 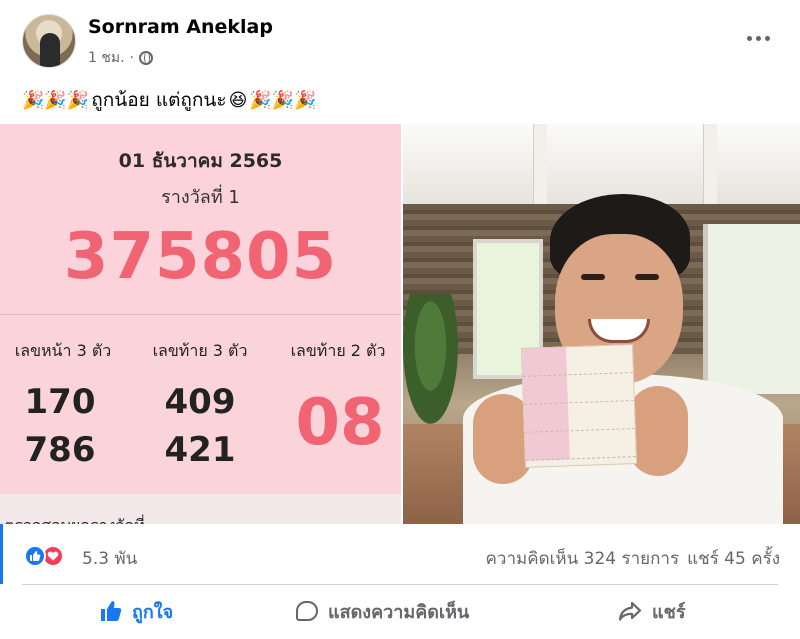 What do you see at coordinates (63, 350) in the screenshot?
I see `front3-label: เลขหน้า 3 ตัว` at bounding box center [63, 350].